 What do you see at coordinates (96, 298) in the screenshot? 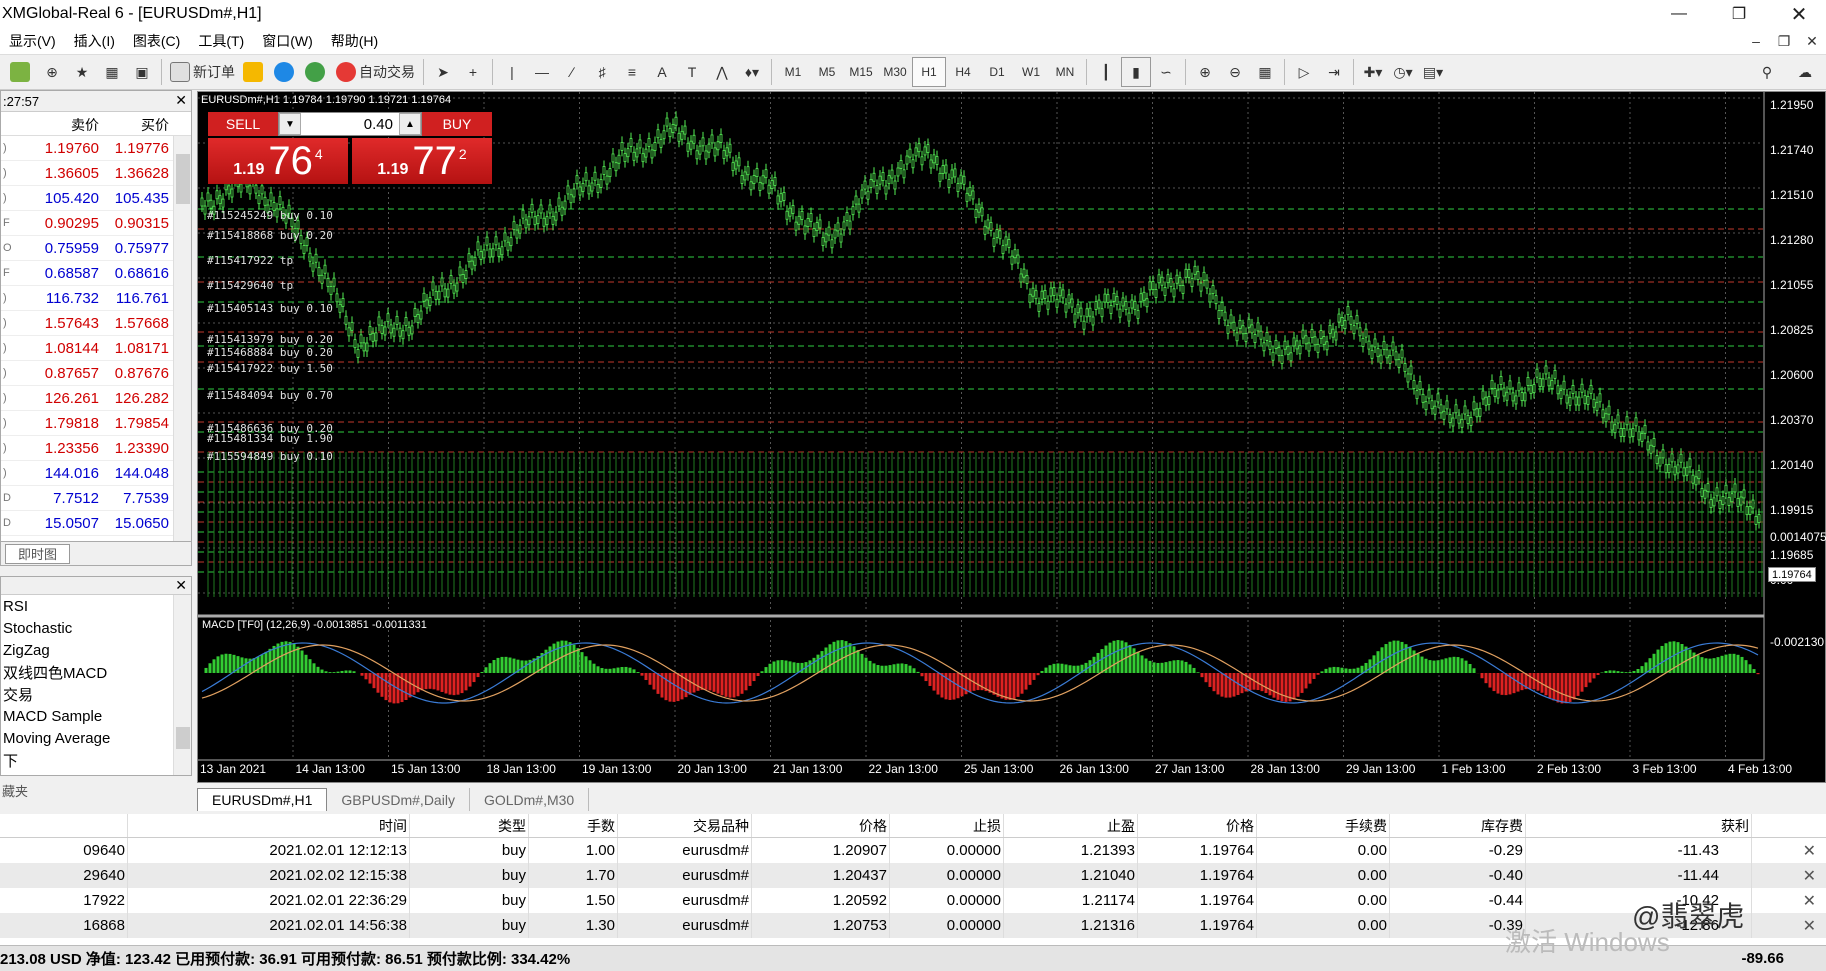
I see `market-watch-row: ) 116.732 116.761` at bounding box center [96, 298].